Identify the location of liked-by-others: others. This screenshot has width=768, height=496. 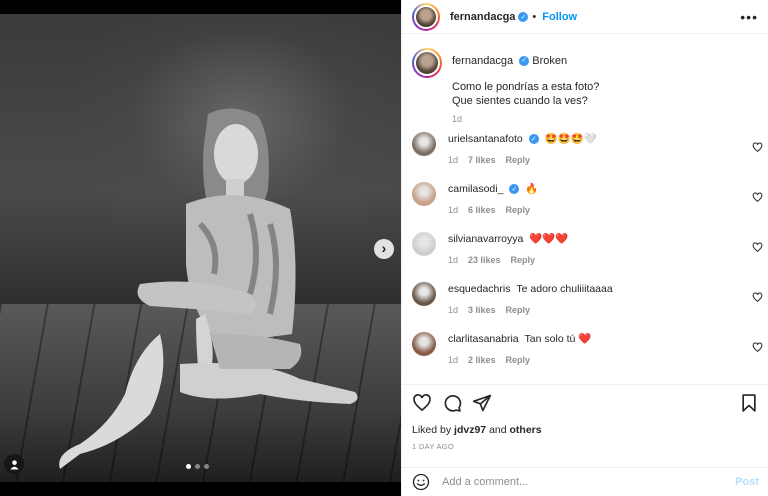
(526, 430).